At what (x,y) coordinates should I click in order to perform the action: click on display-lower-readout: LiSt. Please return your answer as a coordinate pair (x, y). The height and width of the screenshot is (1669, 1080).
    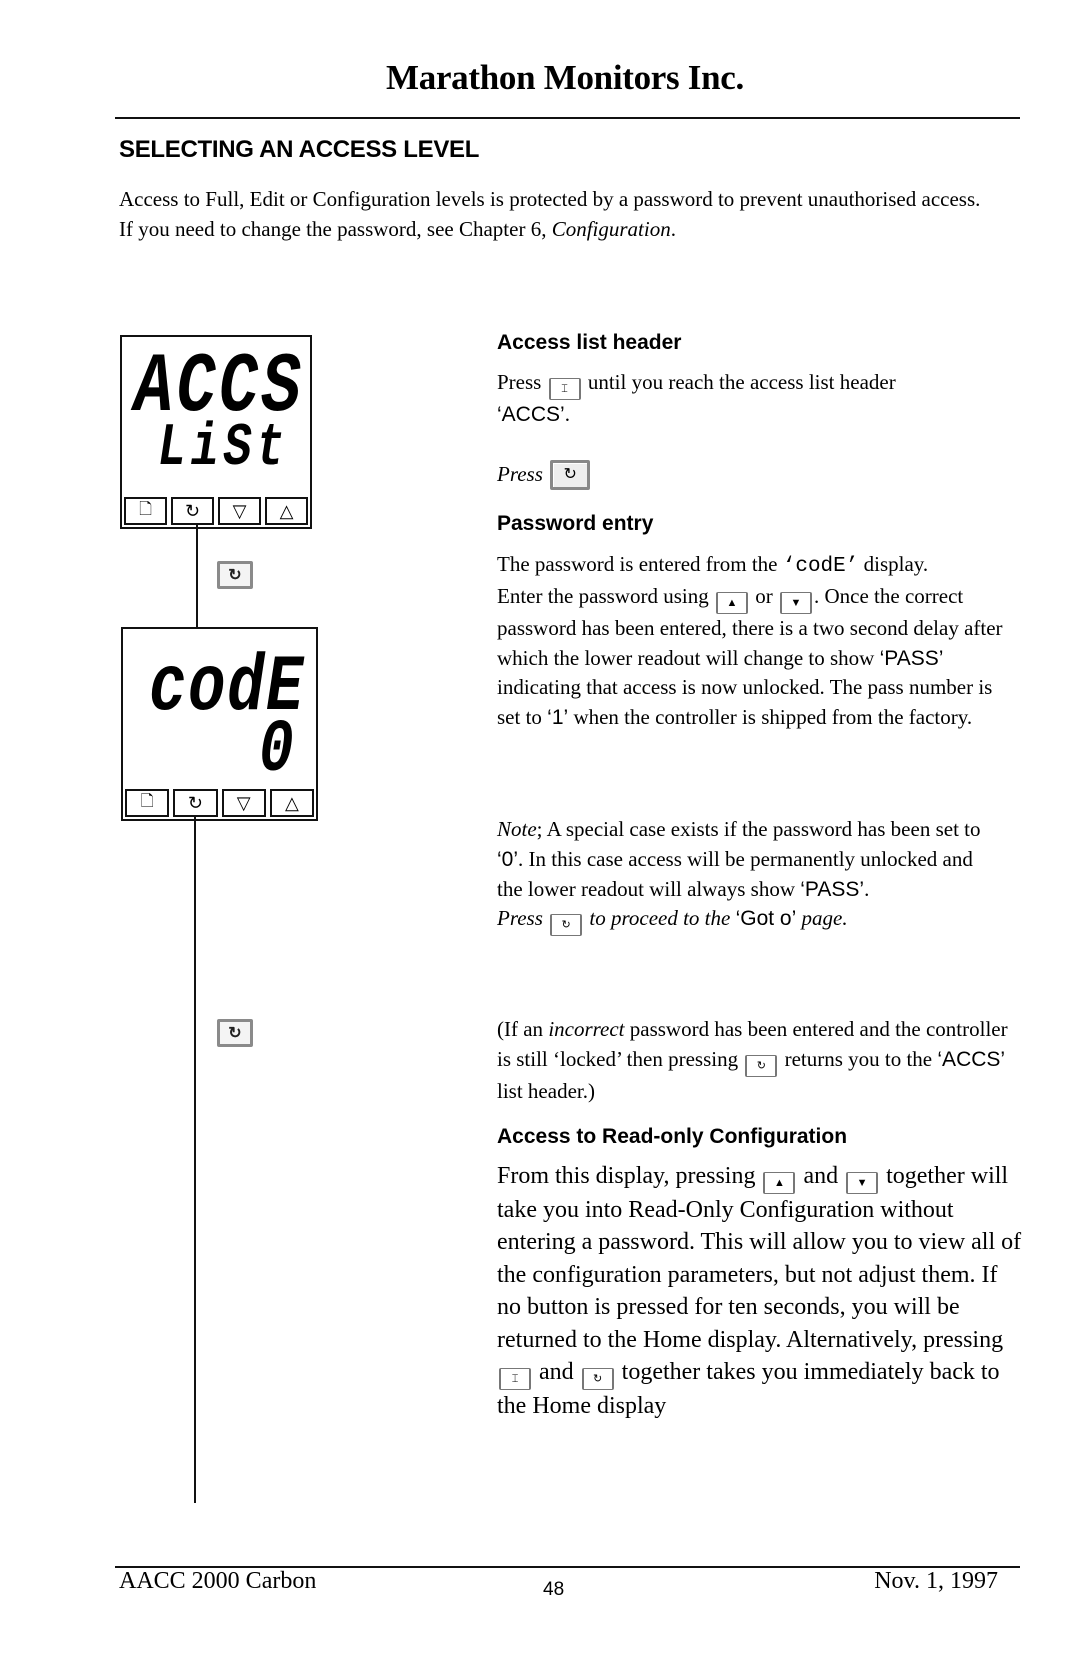
    Looking at the image, I should click on (224, 449).